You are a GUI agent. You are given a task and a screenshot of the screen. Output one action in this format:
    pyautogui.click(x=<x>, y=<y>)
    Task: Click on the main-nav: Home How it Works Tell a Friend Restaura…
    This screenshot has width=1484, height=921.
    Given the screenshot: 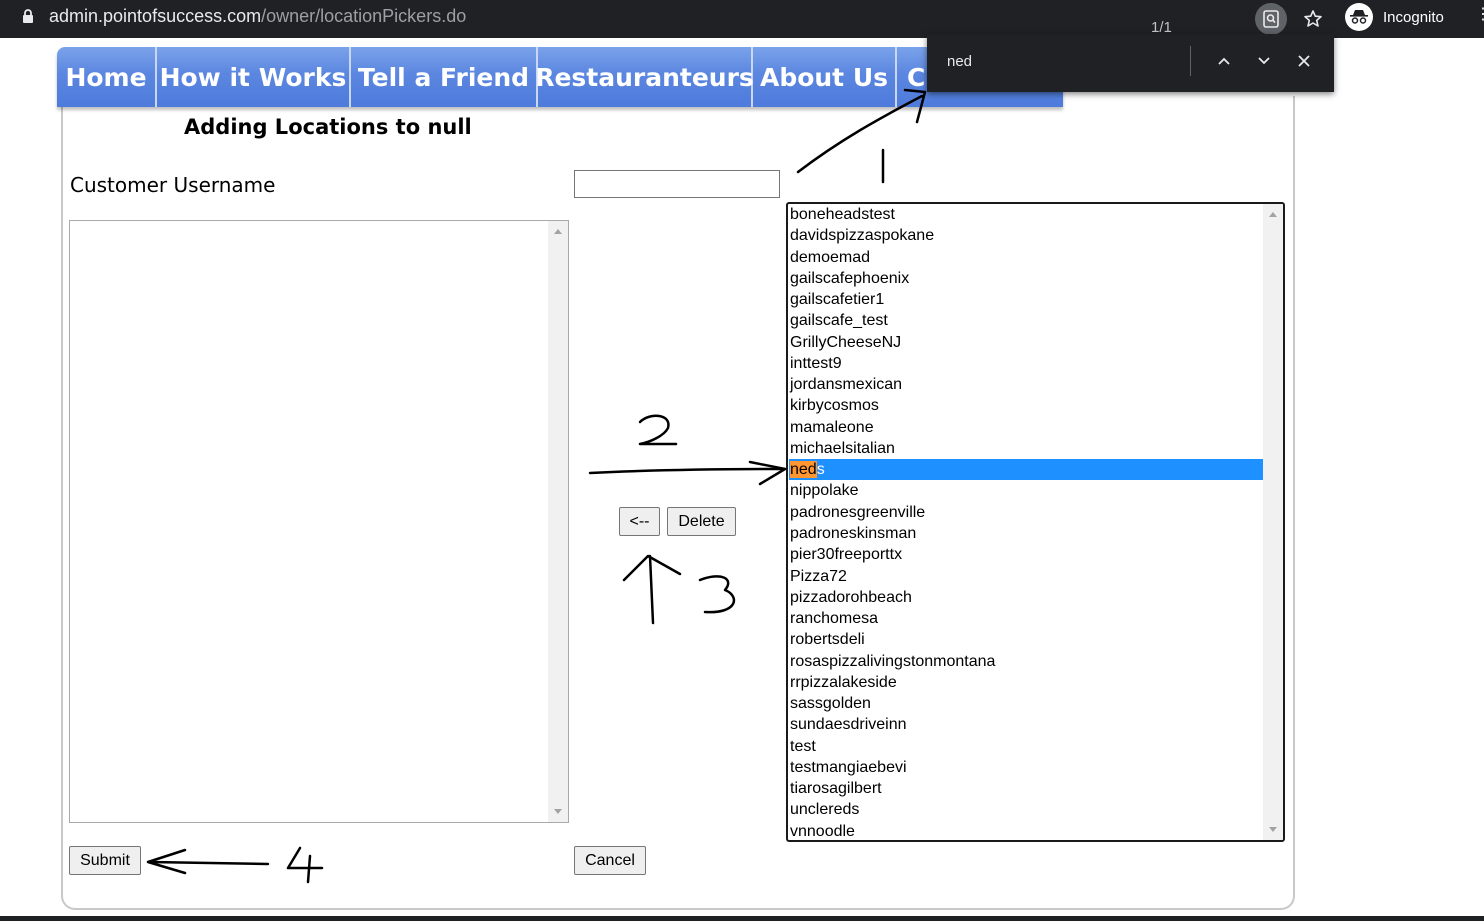 What is the action you would take?
    pyautogui.click(x=560, y=77)
    